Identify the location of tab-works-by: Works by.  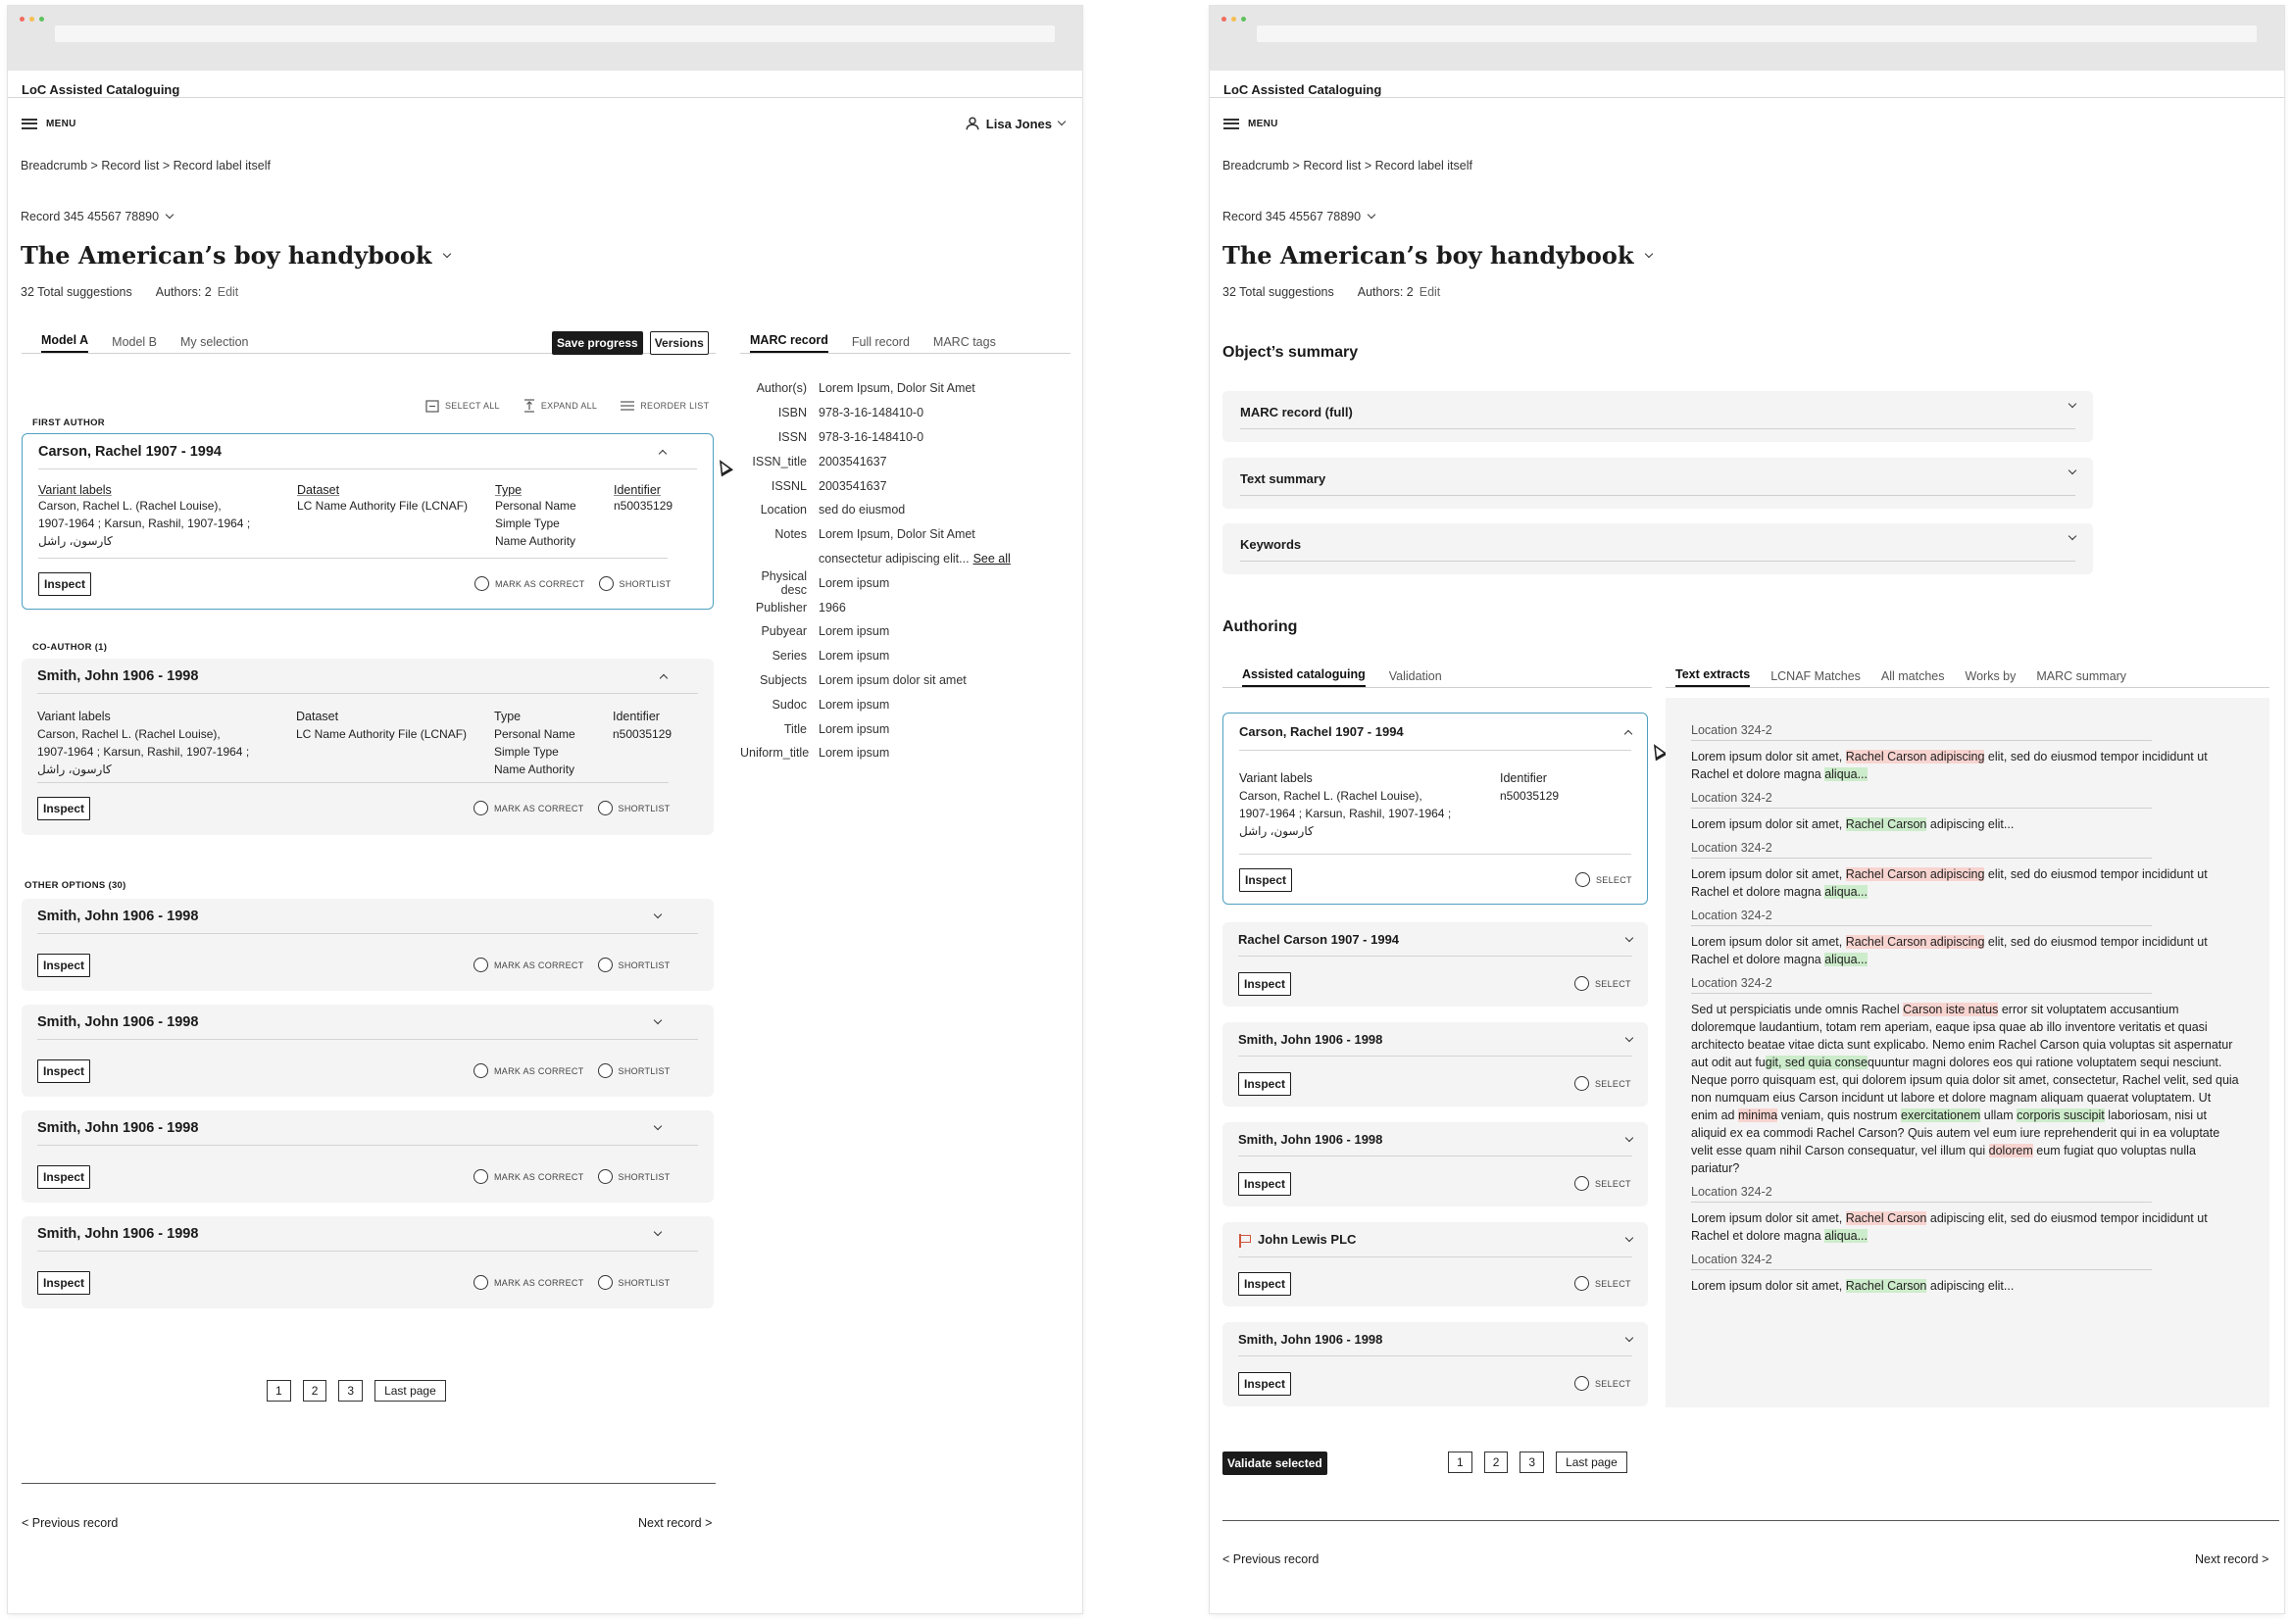
(1991, 678).